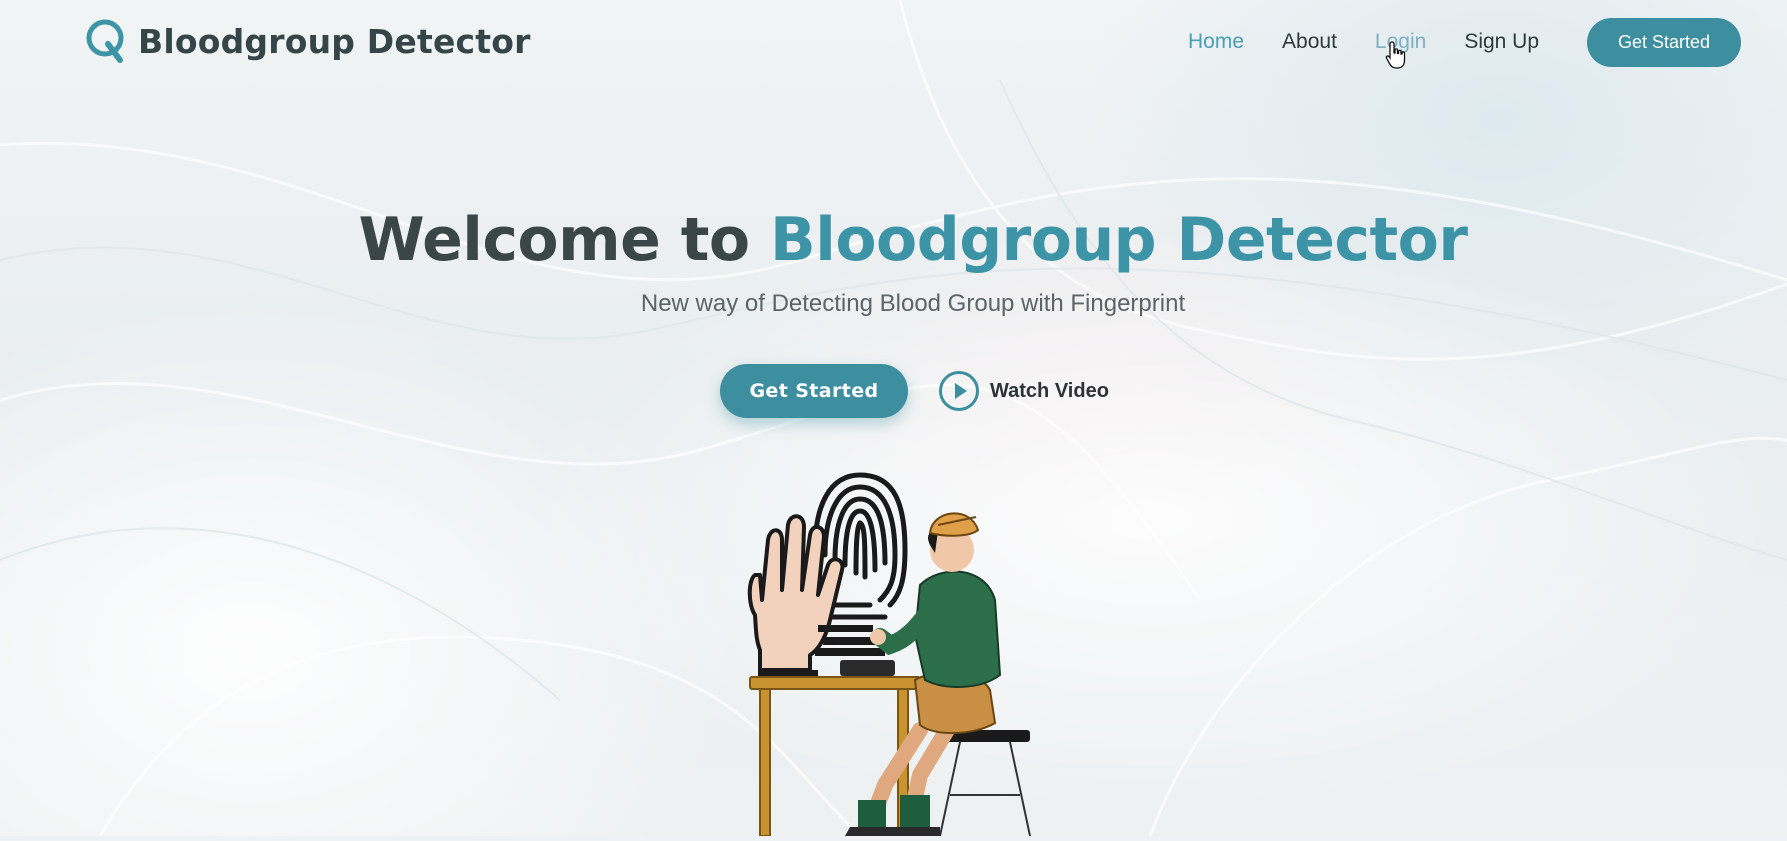 Image resolution: width=1787 pixels, height=841 pixels. What do you see at coordinates (554, 240) in the screenshot?
I see `hero-title-prefix: Welcome to` at bounding box center [554, 240].